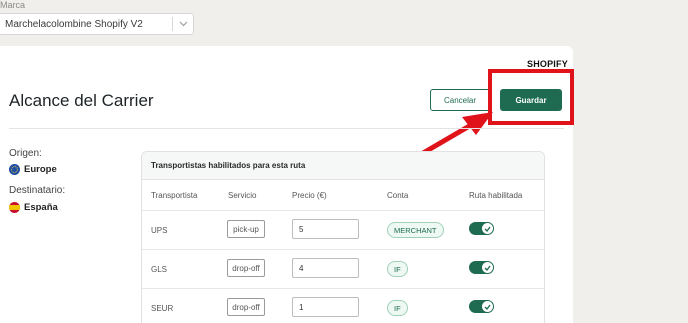  What do you see at coordinates (174, 195) in the screenshot?
I see `column-header-carrier: Transportista` at bounding box center [174, 195].